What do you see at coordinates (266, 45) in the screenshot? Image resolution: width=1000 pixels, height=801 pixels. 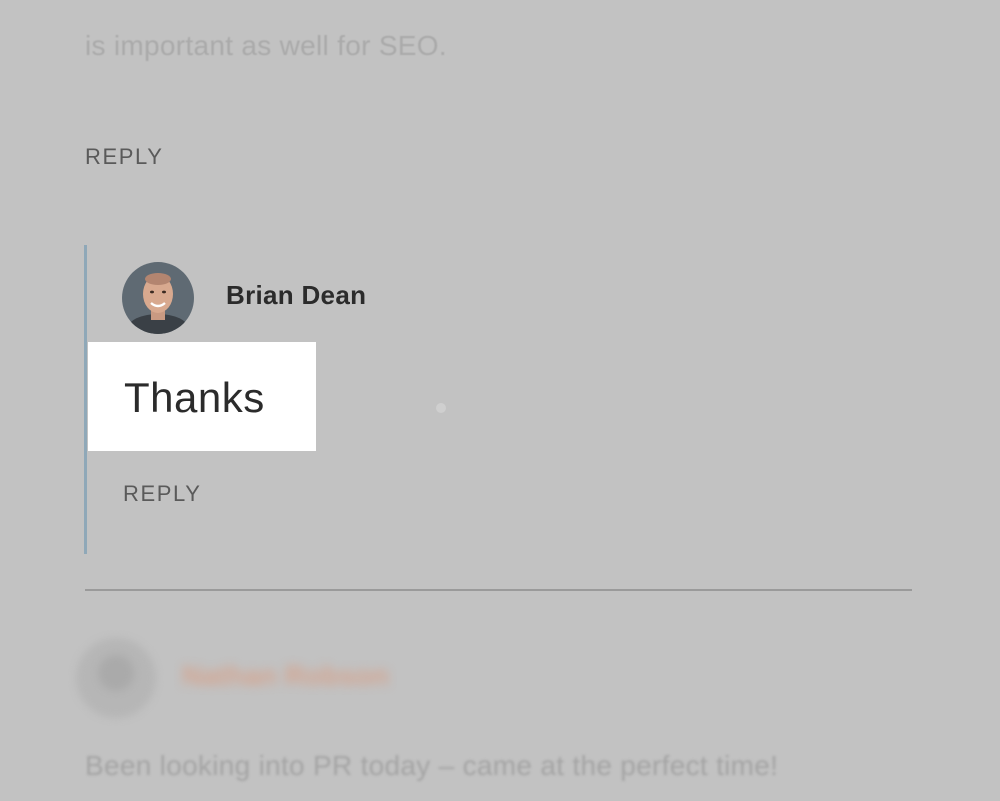 I see `previous-comment-text: is important as well for SEO.` at bounding box center [266, 45].